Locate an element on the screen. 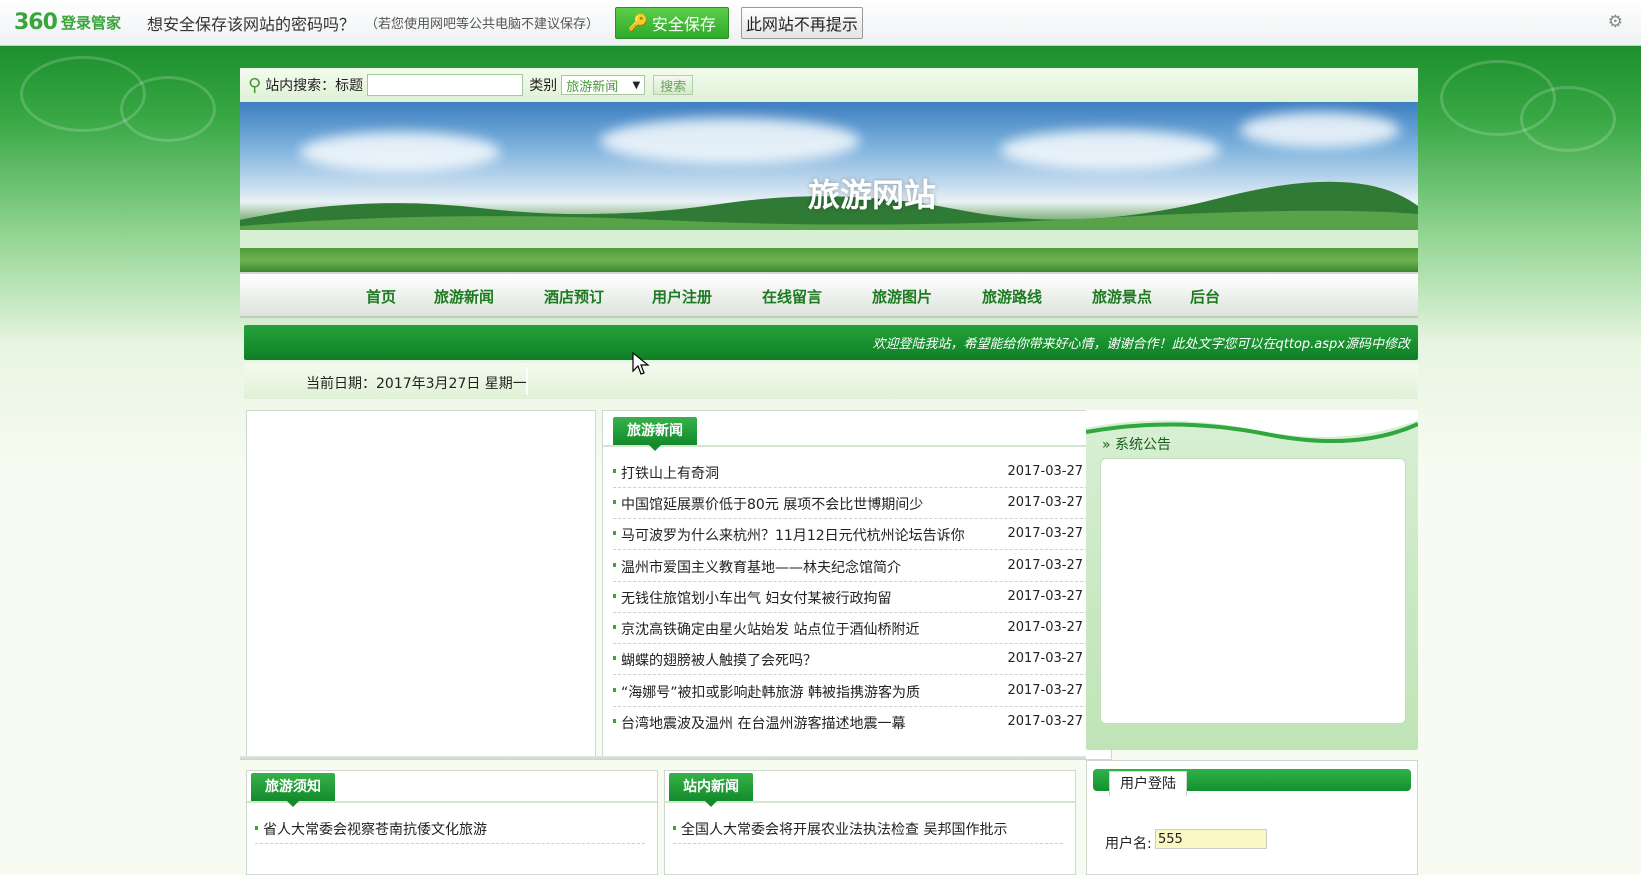  site-banner: 旅游网站 is located at coordinates (829, 166).